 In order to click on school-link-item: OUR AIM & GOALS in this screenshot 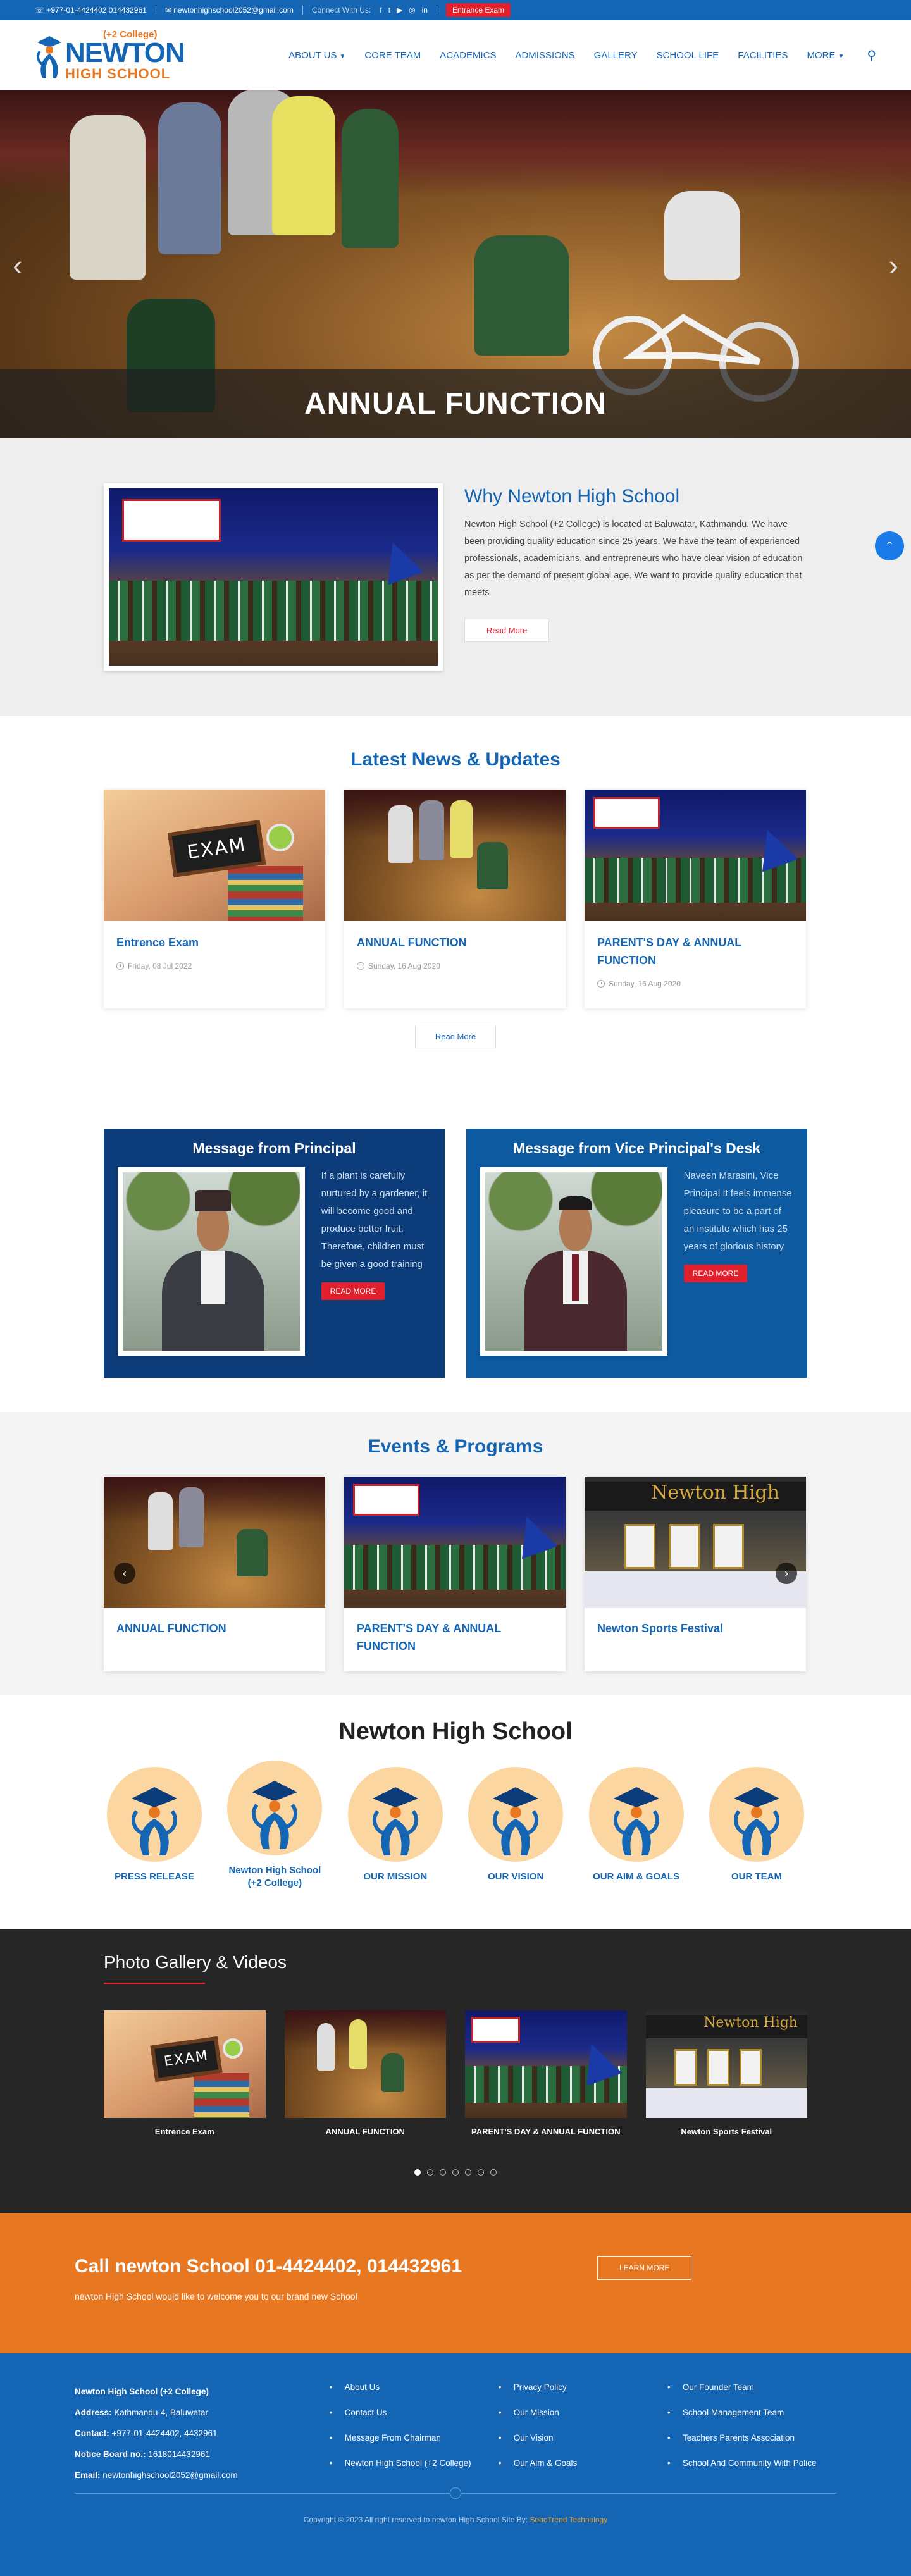, I will do `click(636, 1829)`.